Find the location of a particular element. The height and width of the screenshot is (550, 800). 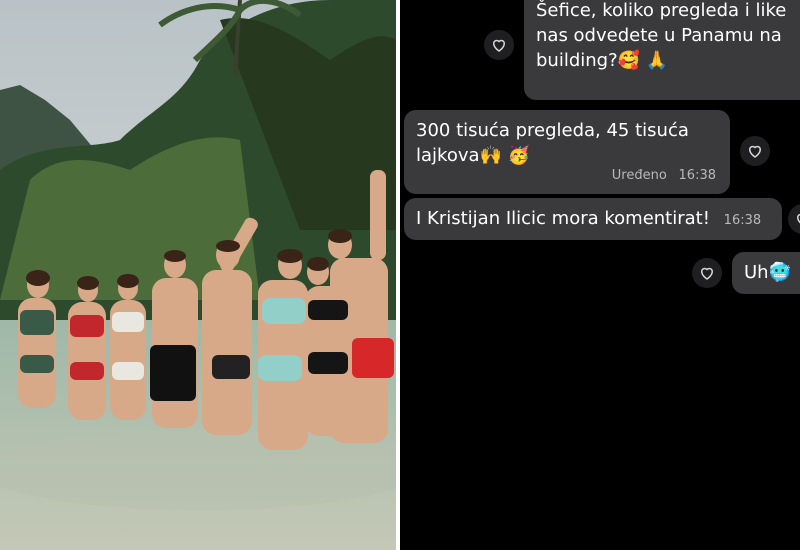

message-line: Uh🥶 is located at coordinates (767, 272).